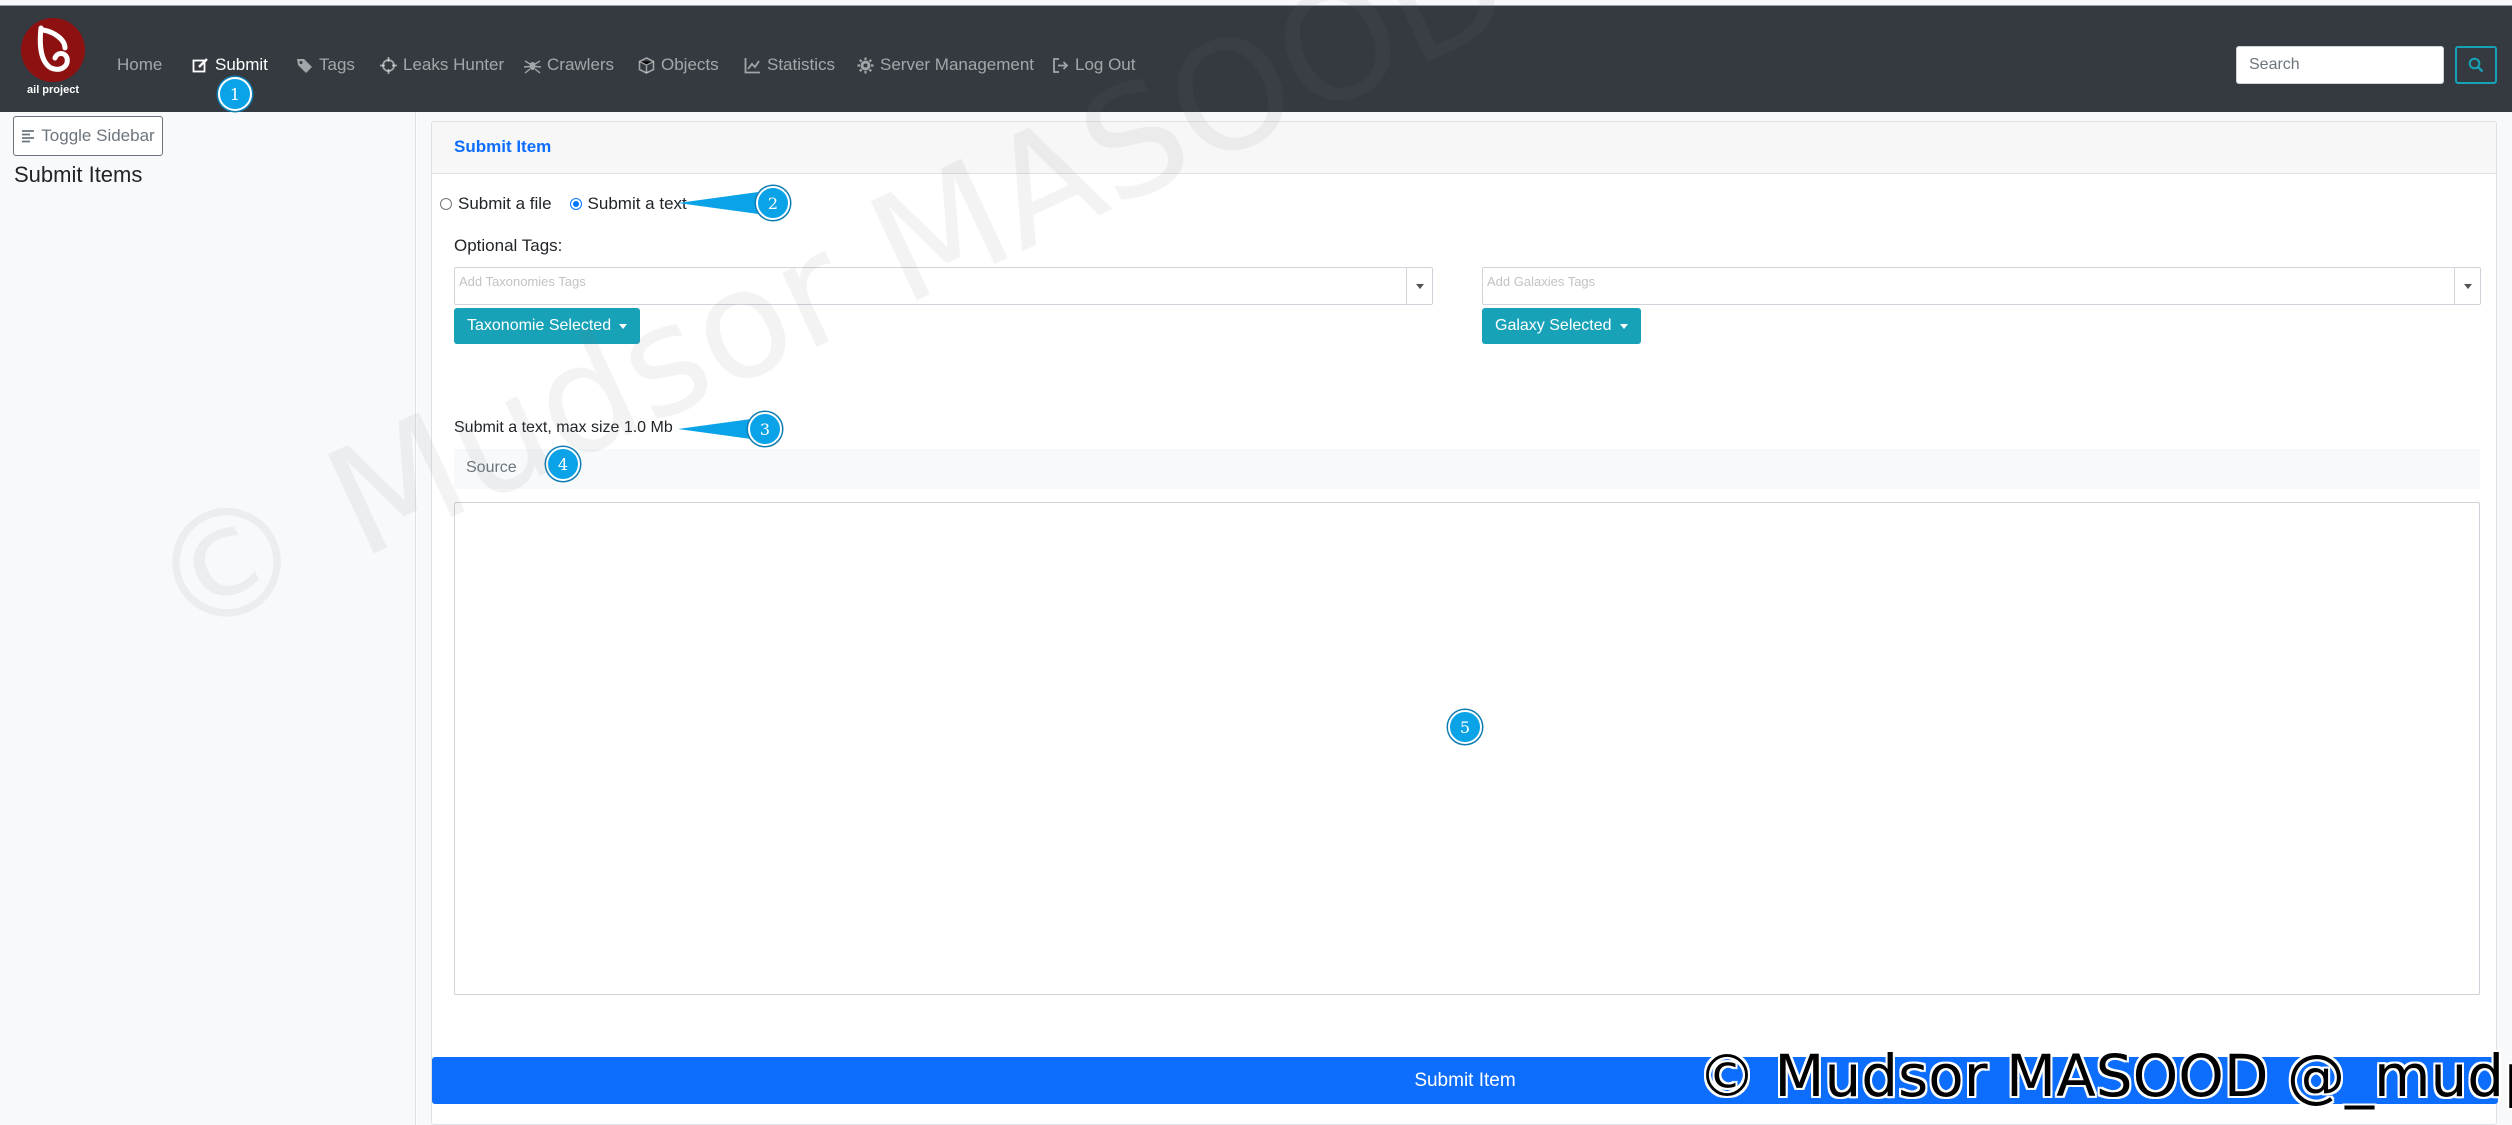  I want to click on source-input: Source, so click(1467, 469).